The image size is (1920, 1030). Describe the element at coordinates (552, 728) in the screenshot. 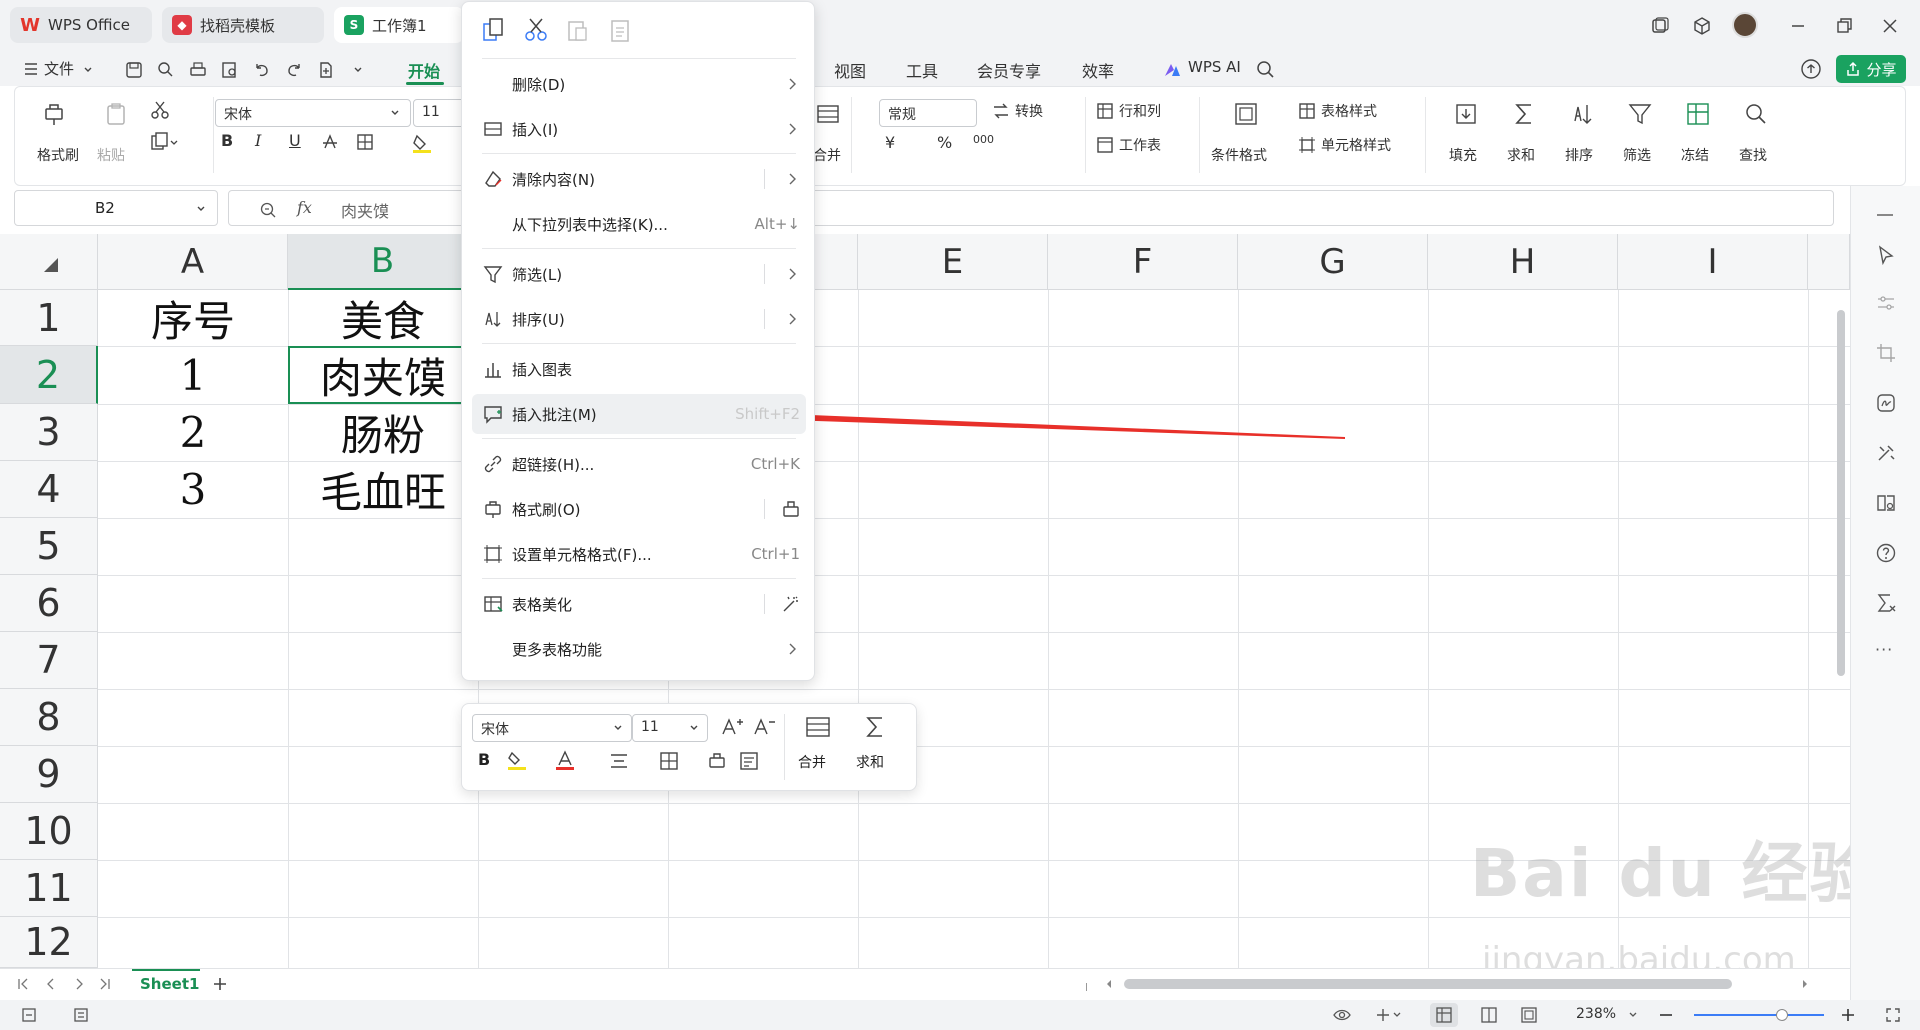

I see `mini-font-name-select: 宋体` at that location.